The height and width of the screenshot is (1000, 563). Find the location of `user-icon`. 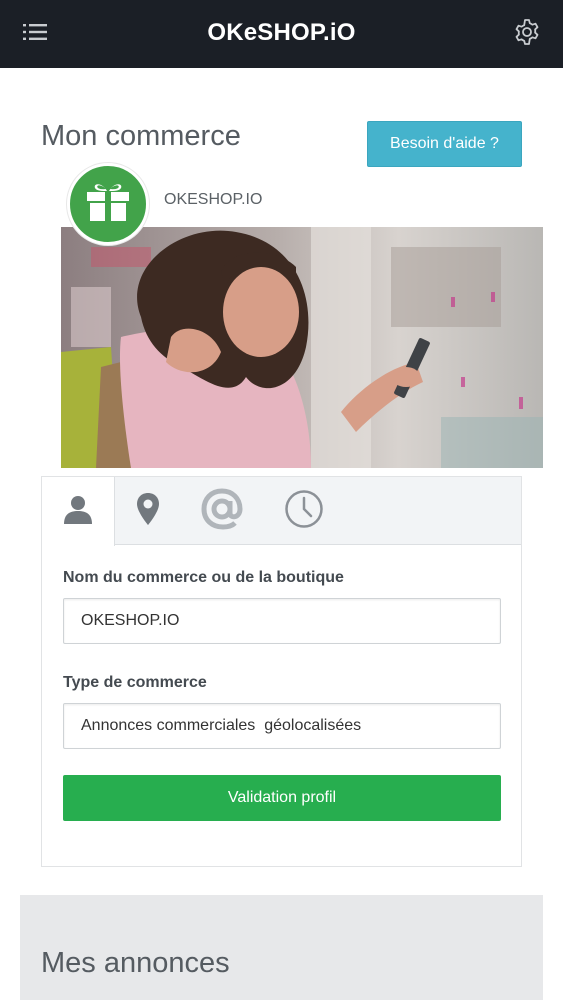

user-icon is located at coordinates (78, 511).